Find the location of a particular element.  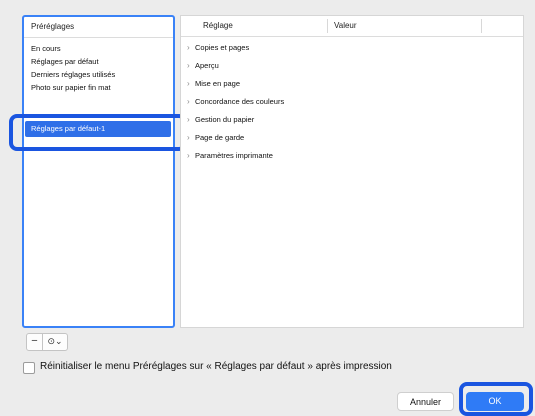

presets-header: Préréglages is located at coordinates (98, 27).